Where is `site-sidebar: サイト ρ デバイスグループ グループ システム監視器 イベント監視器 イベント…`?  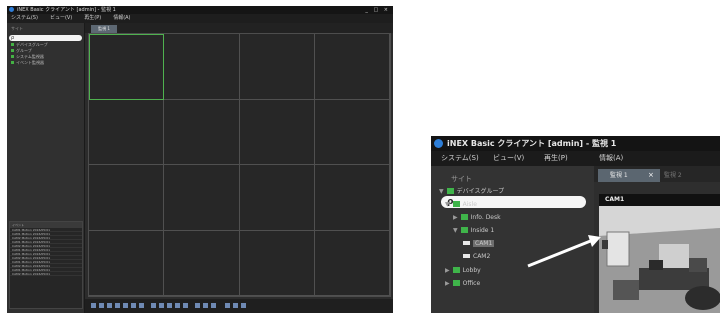 site-sidebar: サイト ρ デバイスグループ グループ システム監視器 イベント監視器 イベント… is located at coordinates (46, 168).